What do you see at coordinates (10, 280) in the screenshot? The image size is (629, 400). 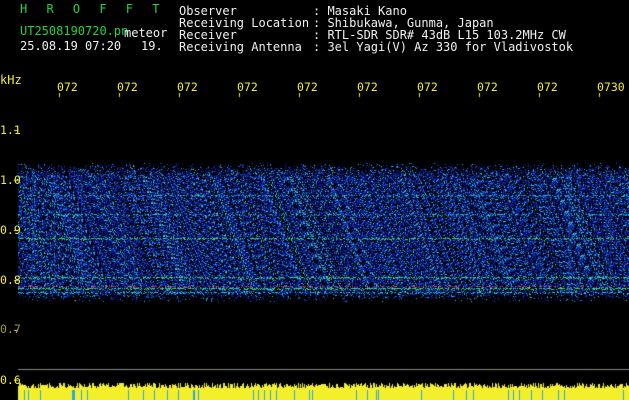 I see `y-tick: 0.8` at bounding box center [10, 280].